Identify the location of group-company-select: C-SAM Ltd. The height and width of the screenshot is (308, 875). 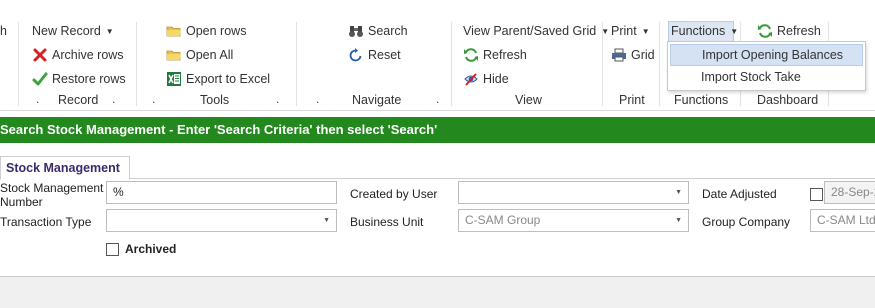
(842, 220).